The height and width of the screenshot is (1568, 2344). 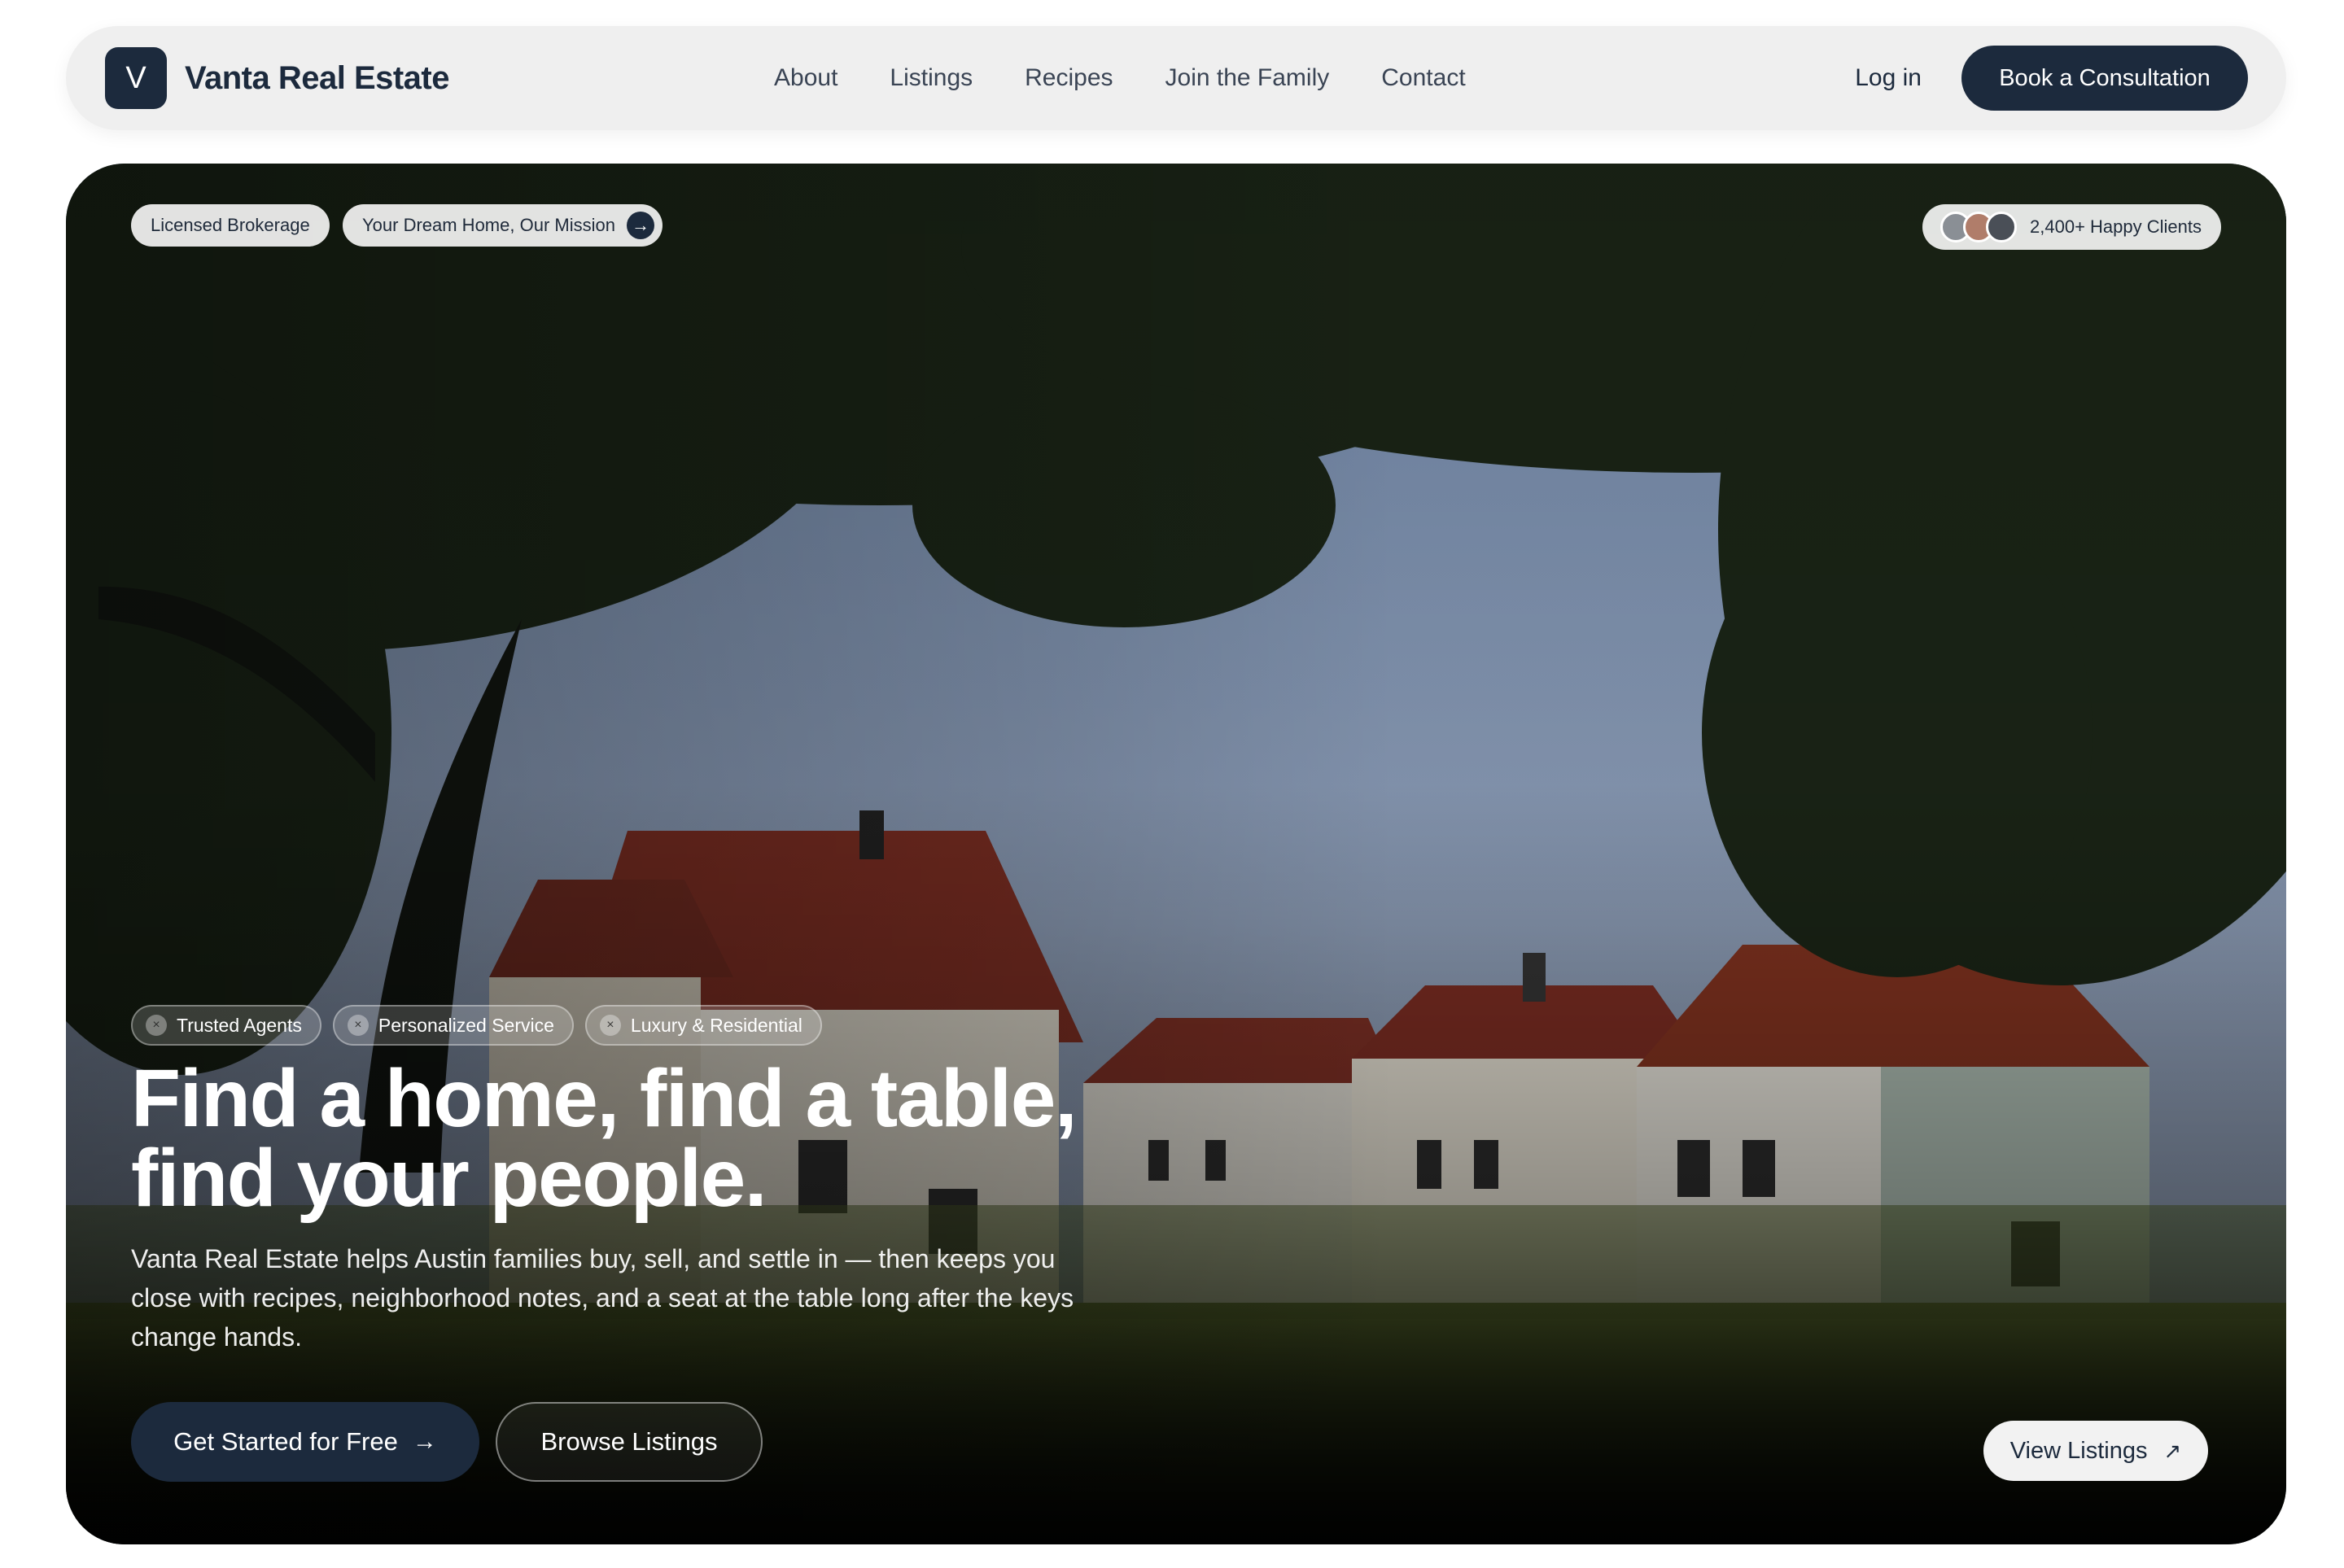 I want to click on avatar, so click(x=2002, y=227).